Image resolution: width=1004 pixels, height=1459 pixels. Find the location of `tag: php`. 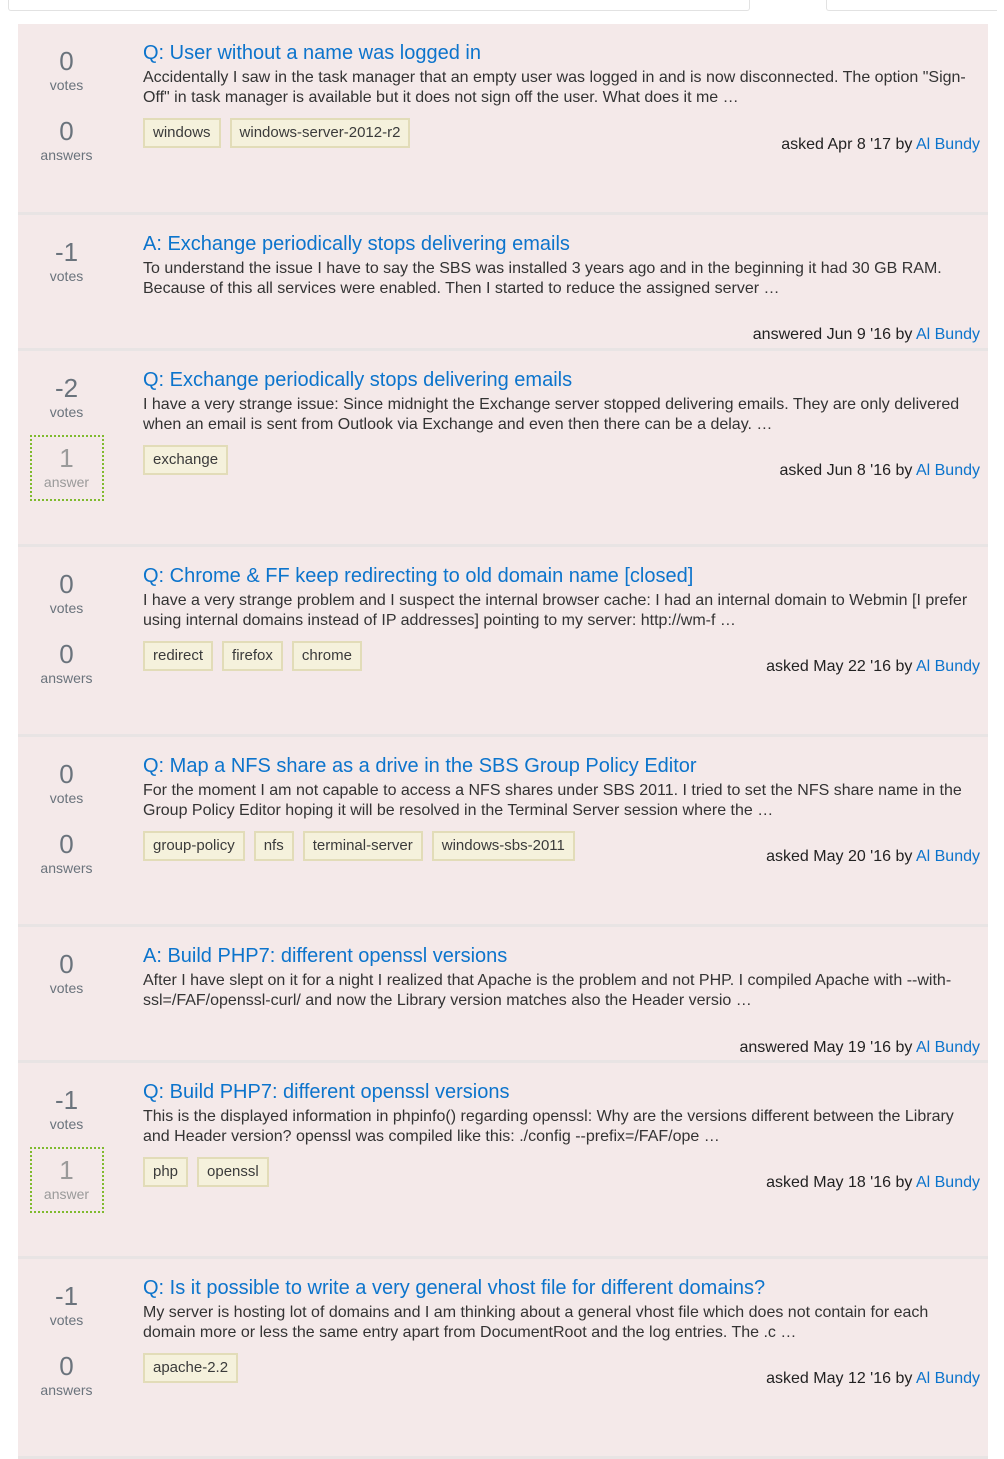

tag: php is located at coordinates (166, 1172).